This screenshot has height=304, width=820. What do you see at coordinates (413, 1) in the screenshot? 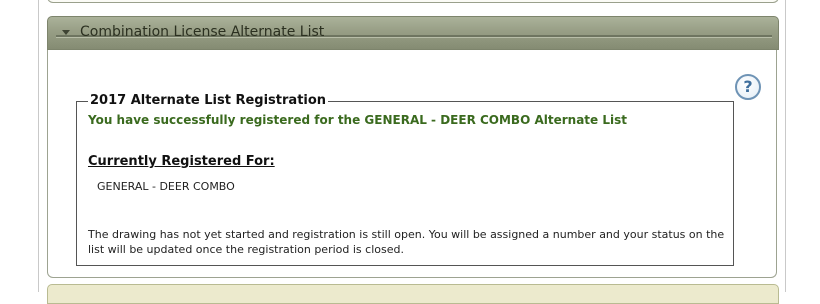
I see `previous-panel-bottom` at bounding box center [413, 1].